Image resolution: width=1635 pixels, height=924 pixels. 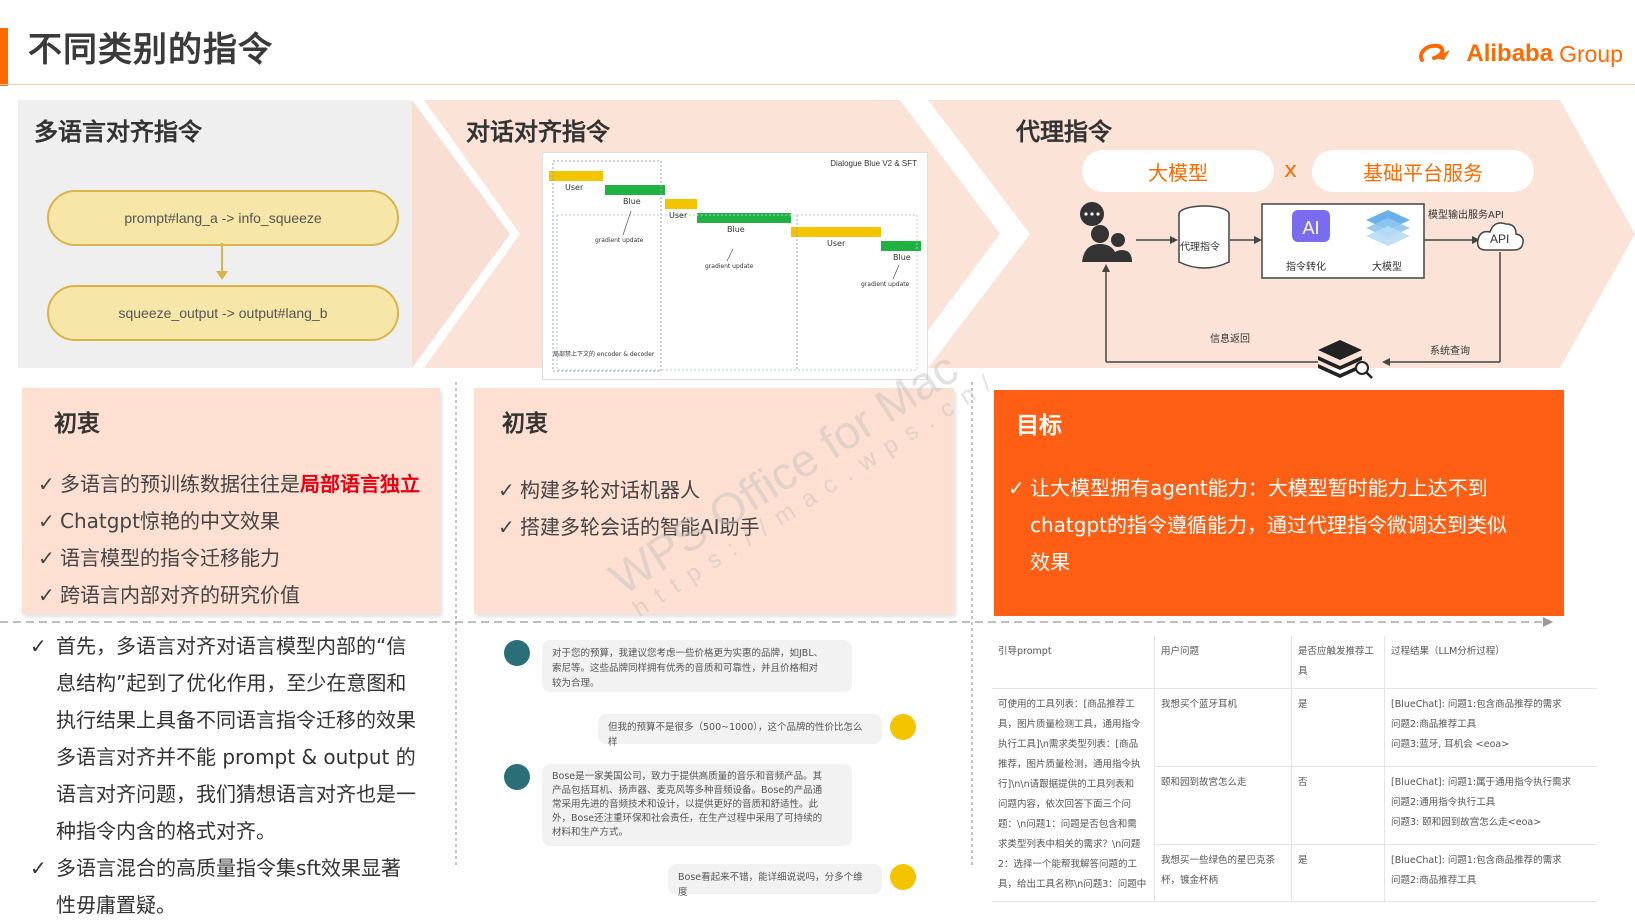 What do you see at coordinates (836, 243) in the screenshot?
I see `figure-label-user-3: User` at bounding box center [836, 243].